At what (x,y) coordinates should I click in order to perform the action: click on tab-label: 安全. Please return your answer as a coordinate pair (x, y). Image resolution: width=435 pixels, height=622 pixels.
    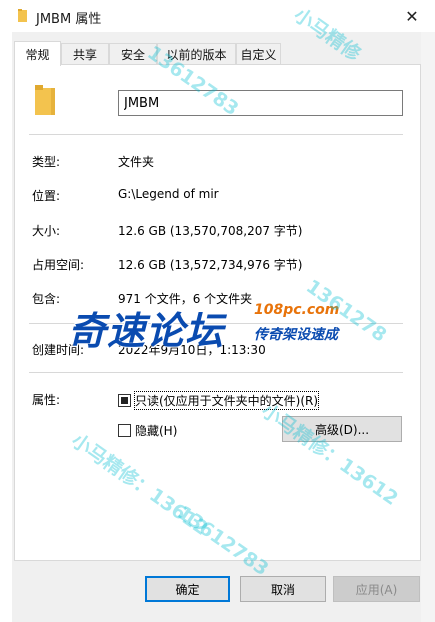
    Looking at the image, I should click on (132, 55).